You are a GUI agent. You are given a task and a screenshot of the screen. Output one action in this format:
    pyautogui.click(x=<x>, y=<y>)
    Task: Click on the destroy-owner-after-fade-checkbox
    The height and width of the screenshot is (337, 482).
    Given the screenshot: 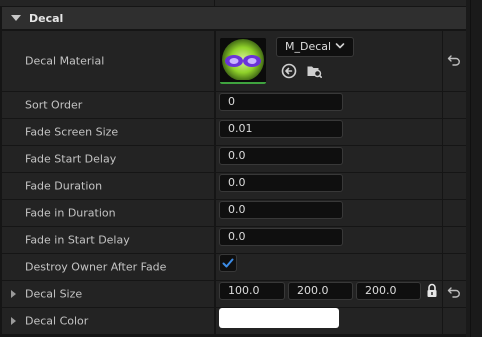 What is the action you would take?
    pyautogui.click(x=228, y=263)
    